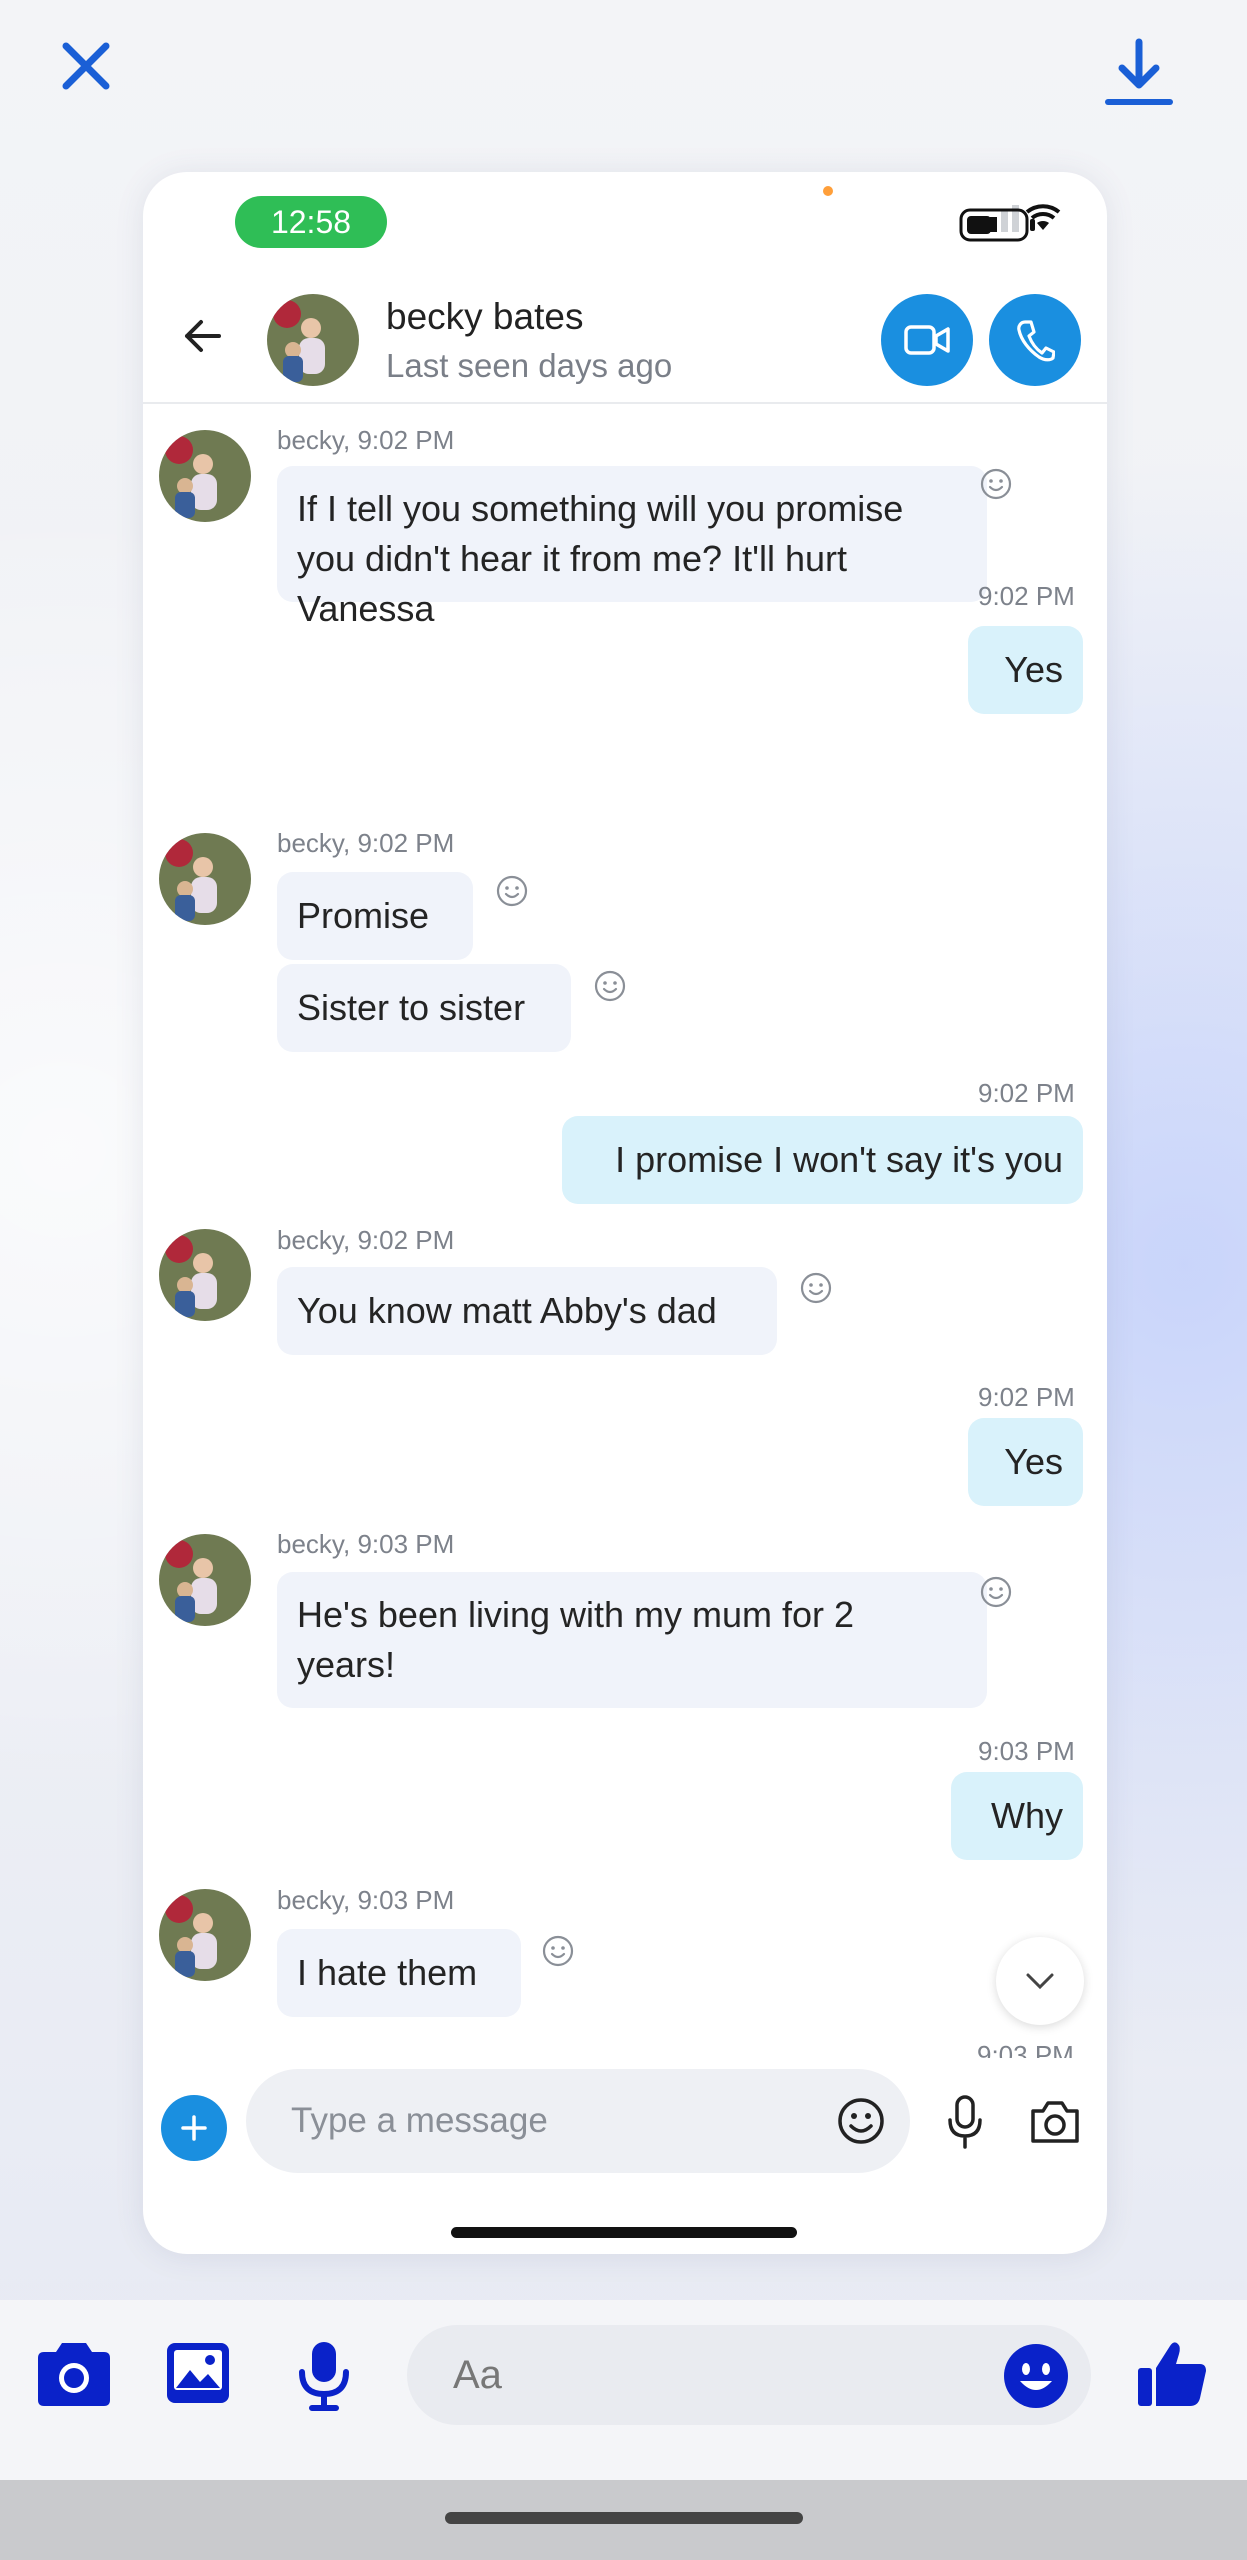 Image resolution: width=1247 pixels, height=2560 pixels. I want to click on message-input: Type a message, so click(578, 2121).